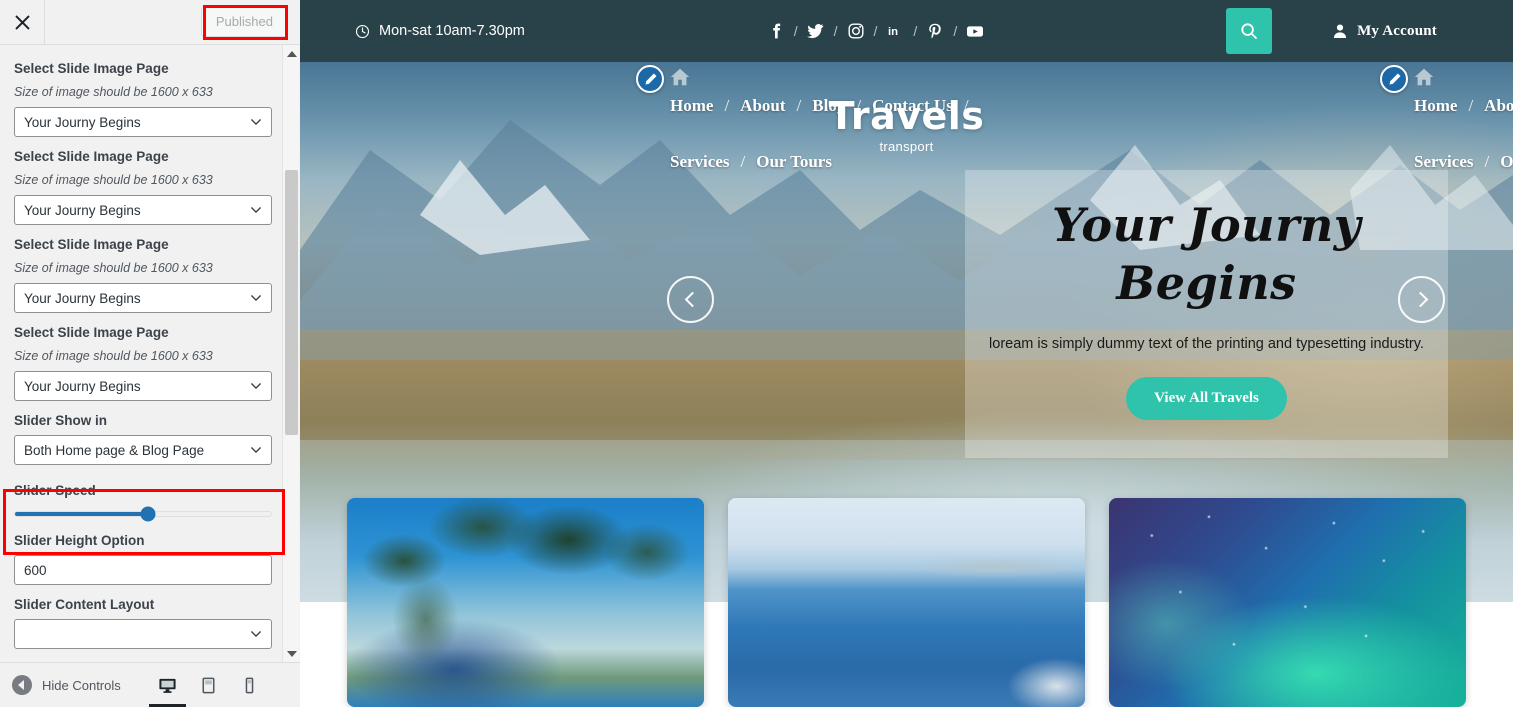  Describe the element at coordinates (291, 653) in the screenshot. I see `scroll-down-arrow-icon` at that location.